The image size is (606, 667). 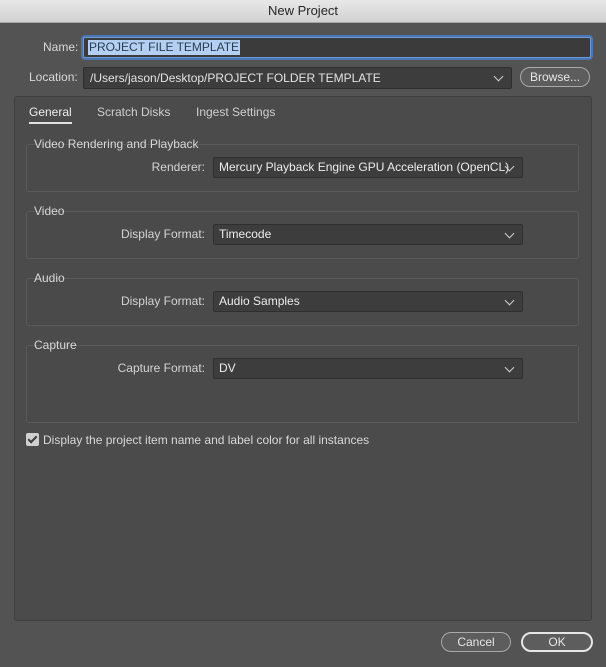 What do you see at coordinates (302, 384) in the screenshot?
I see `capture-group` at bounding box center [302, 384].